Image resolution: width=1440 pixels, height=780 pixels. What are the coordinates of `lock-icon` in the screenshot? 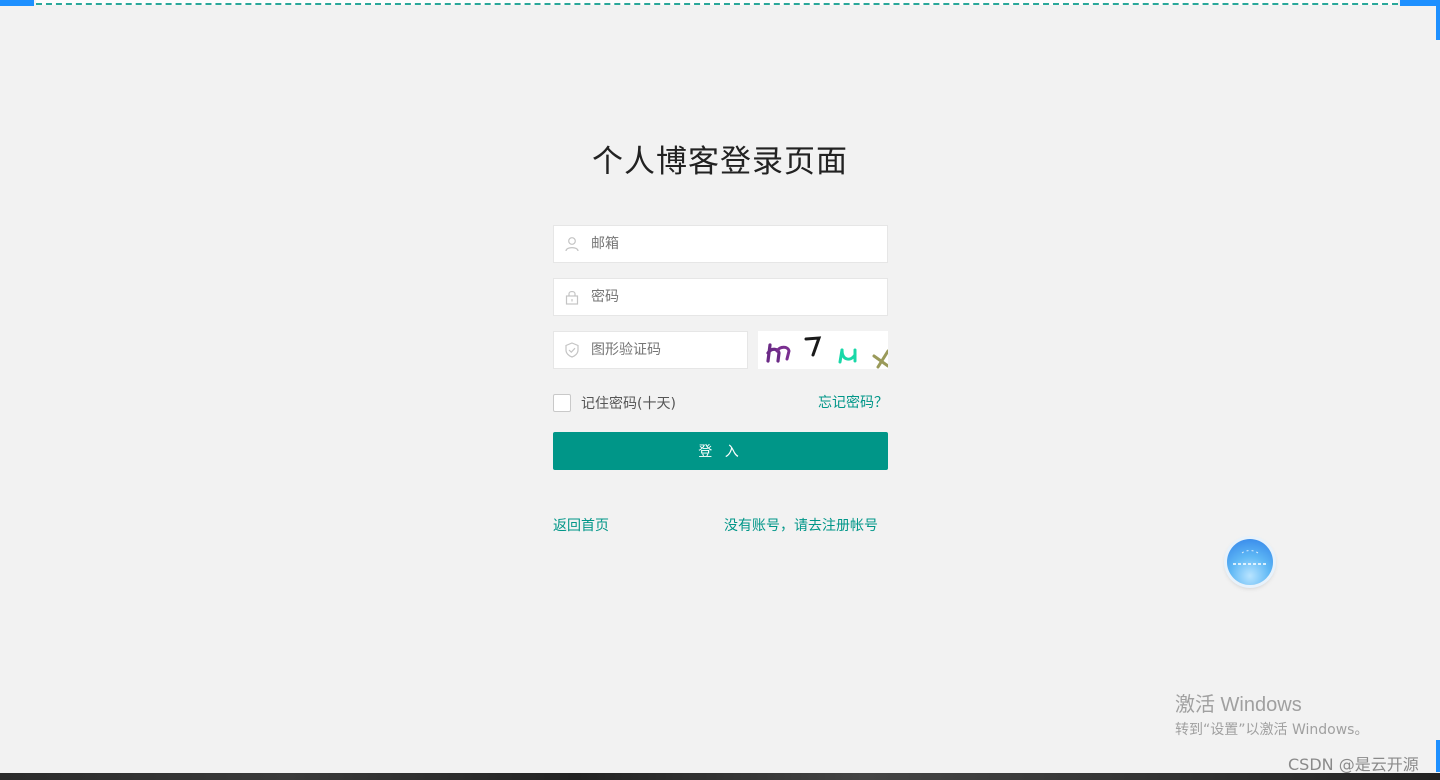 It's located at (572, 297).